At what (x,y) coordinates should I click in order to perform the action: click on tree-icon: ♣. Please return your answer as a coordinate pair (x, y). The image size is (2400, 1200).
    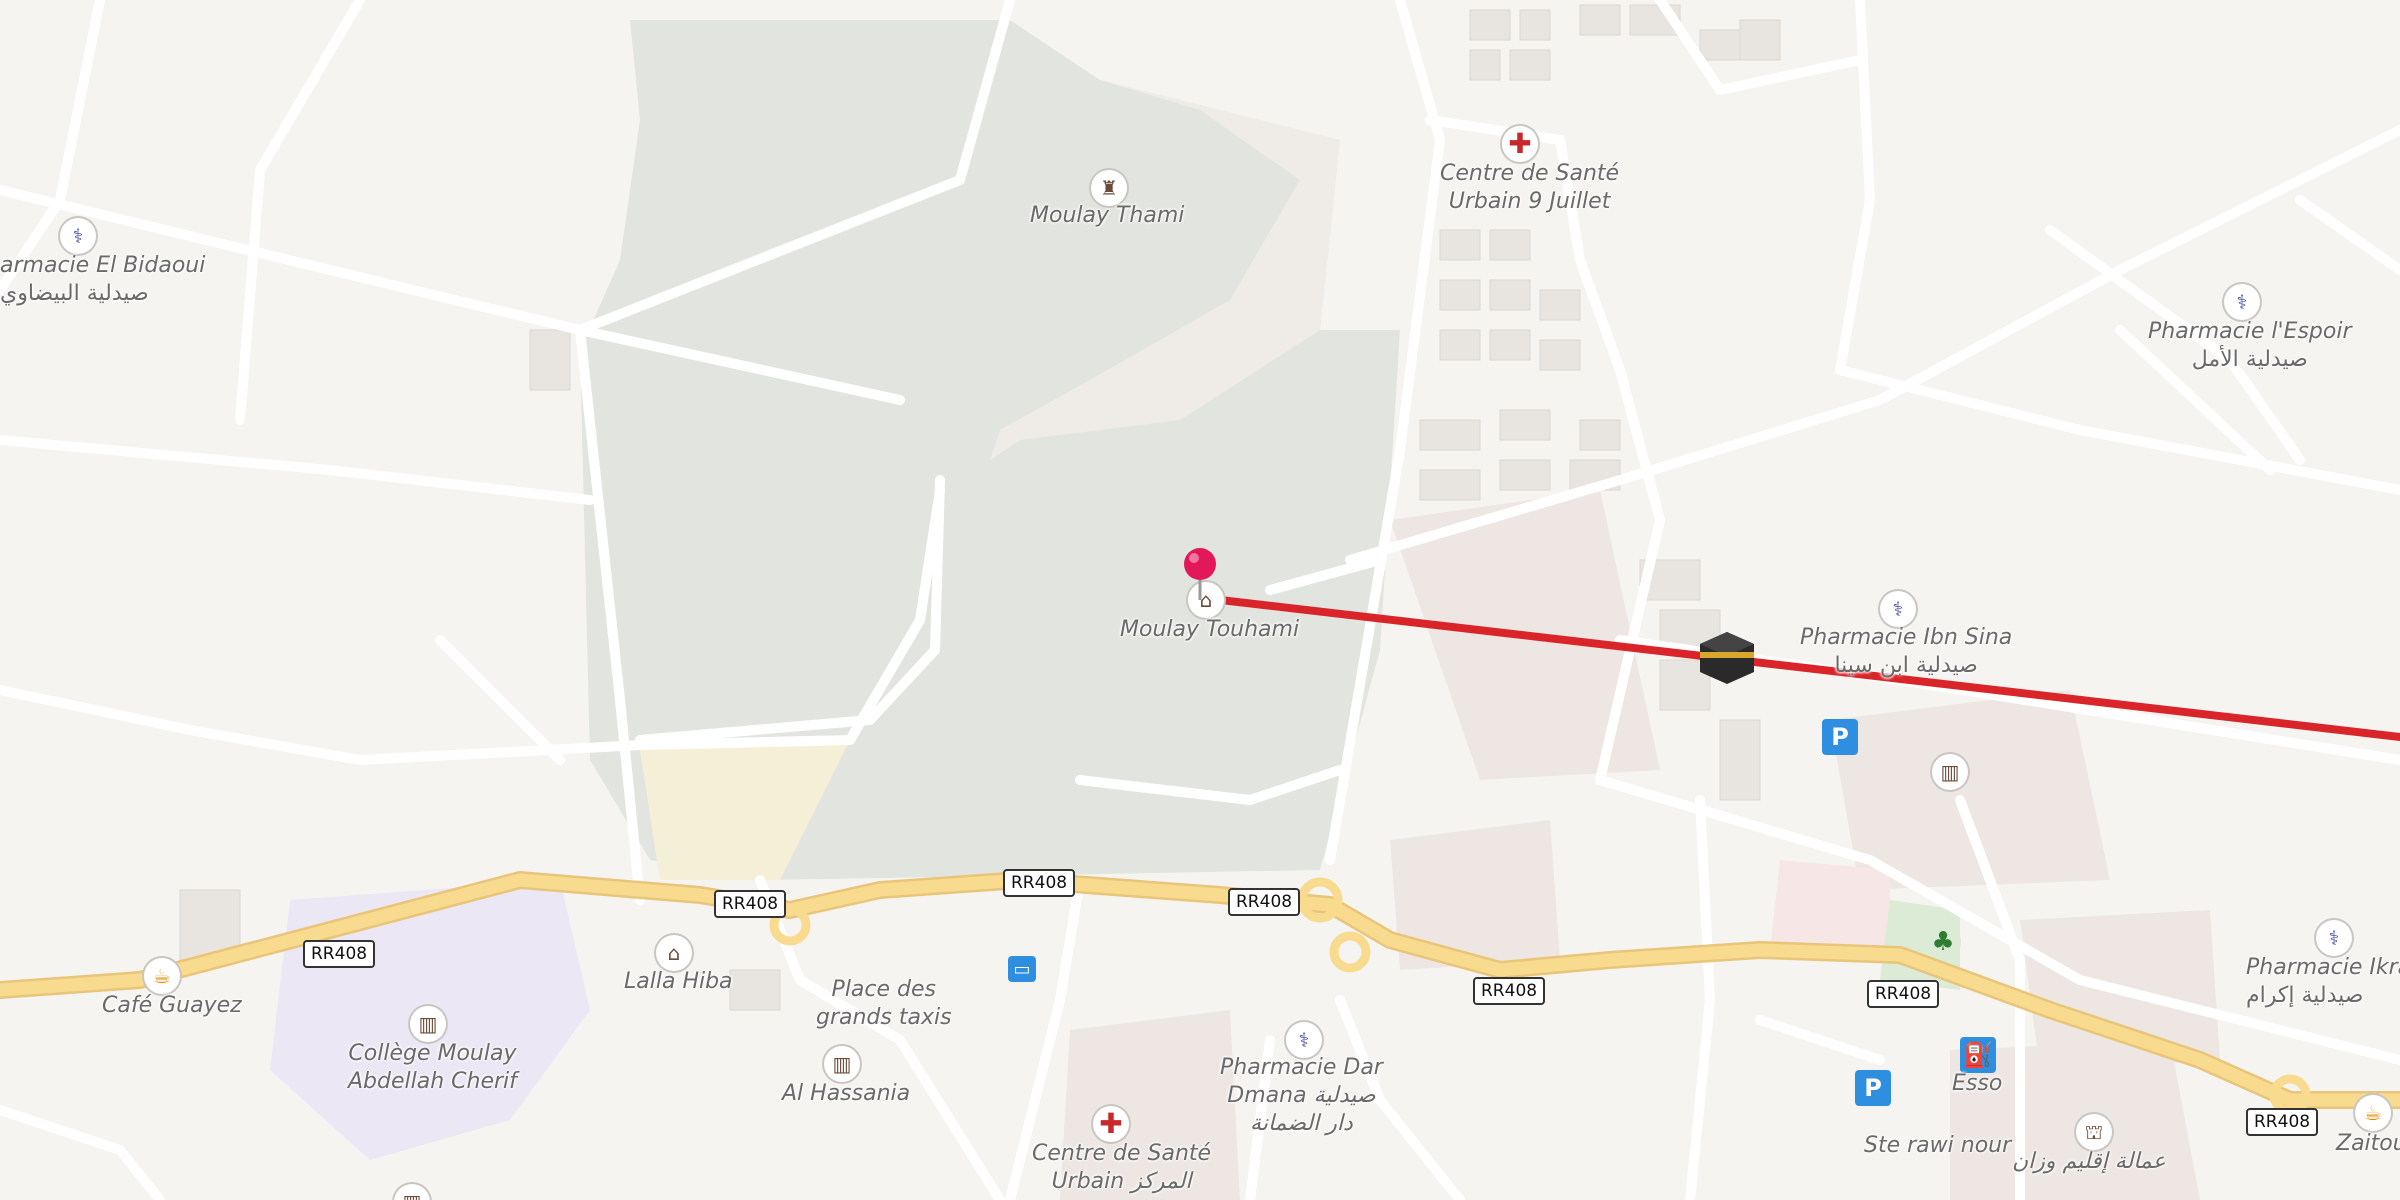
    Looking at the image, I should click on (1943, 942).